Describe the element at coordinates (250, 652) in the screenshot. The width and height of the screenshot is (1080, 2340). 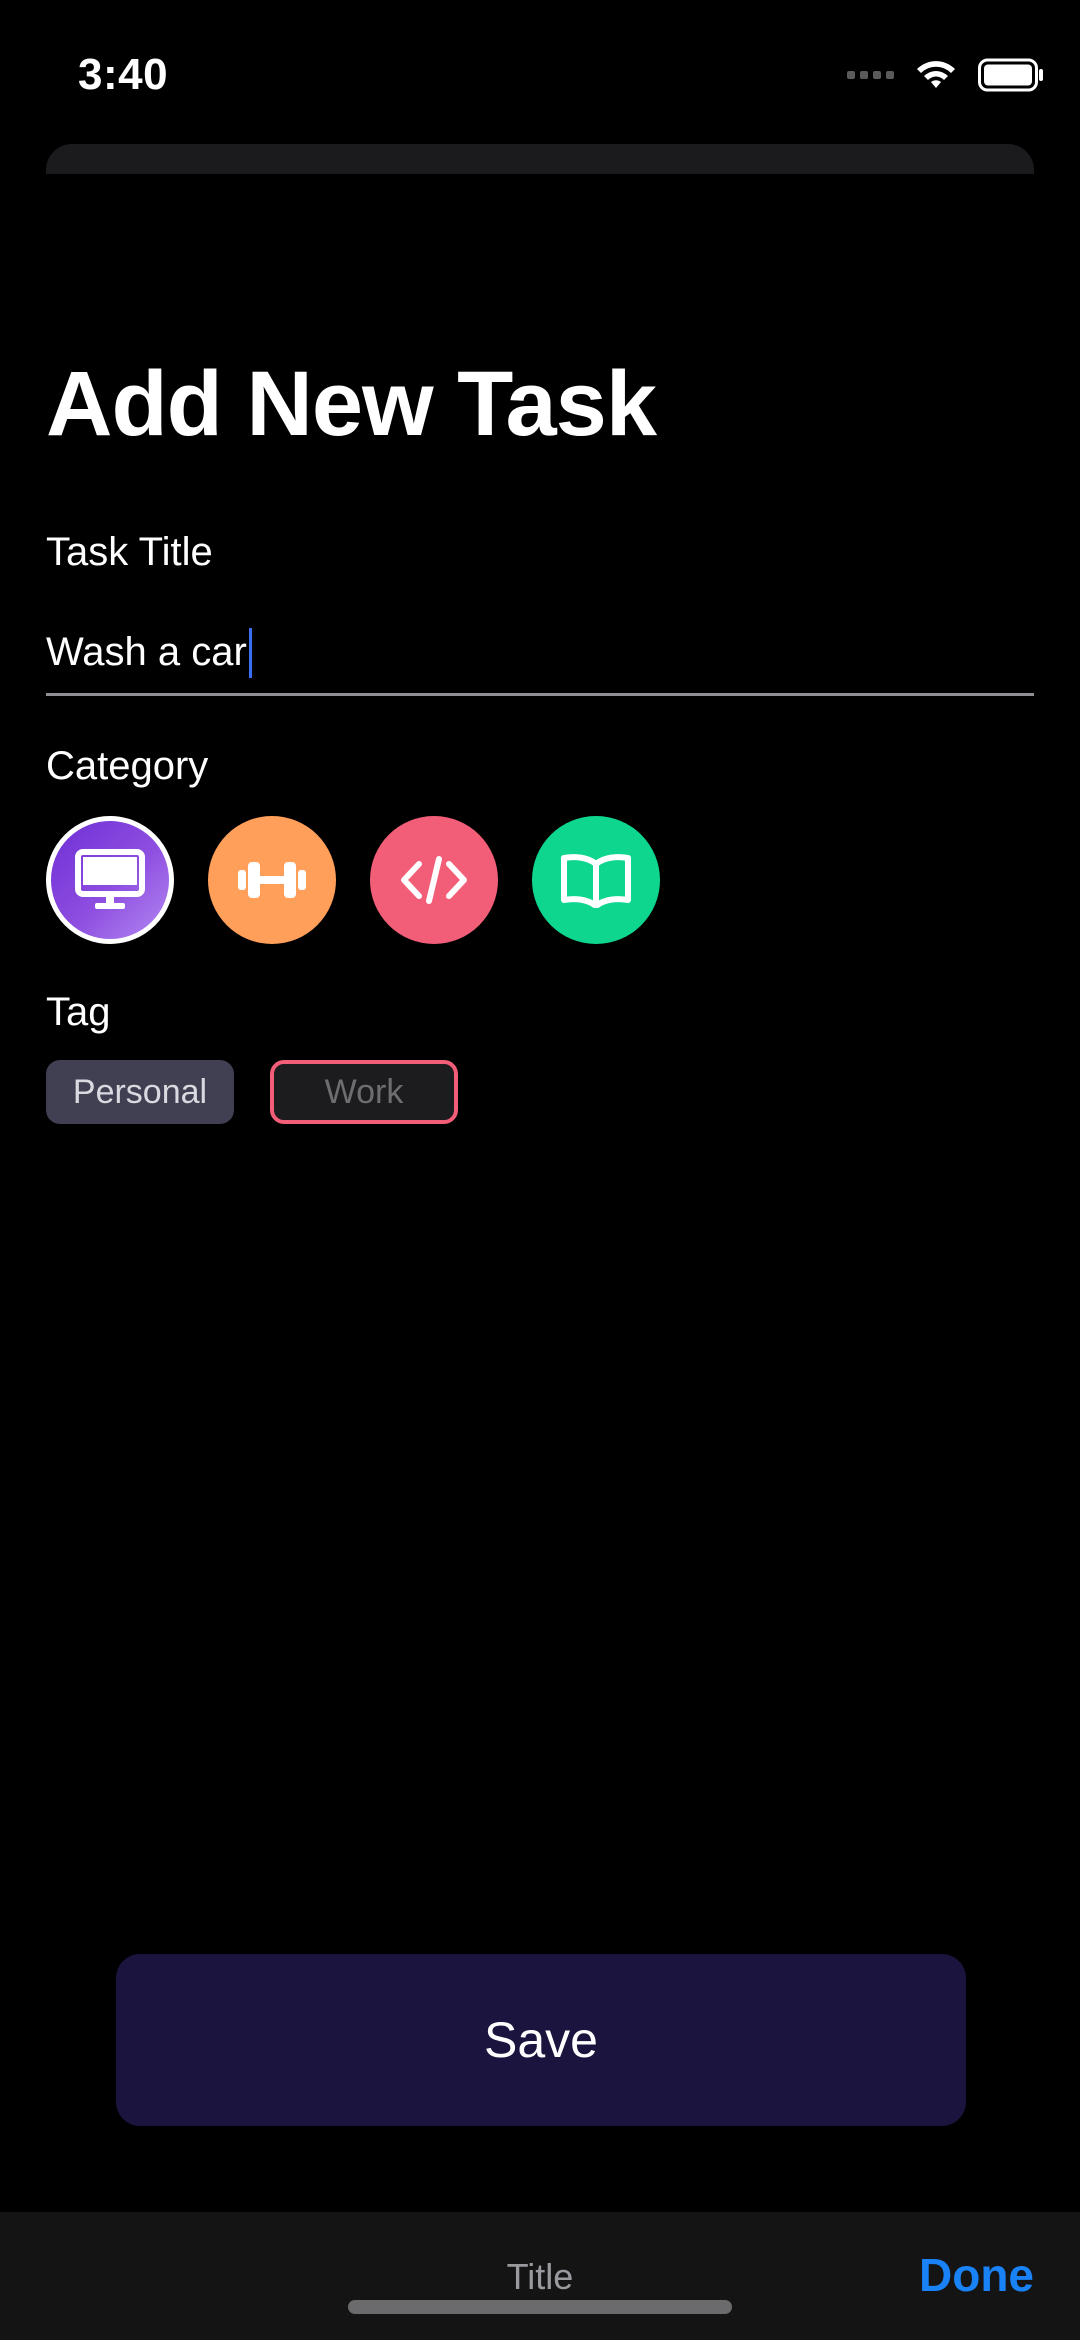
I see `text-caret` at that location.